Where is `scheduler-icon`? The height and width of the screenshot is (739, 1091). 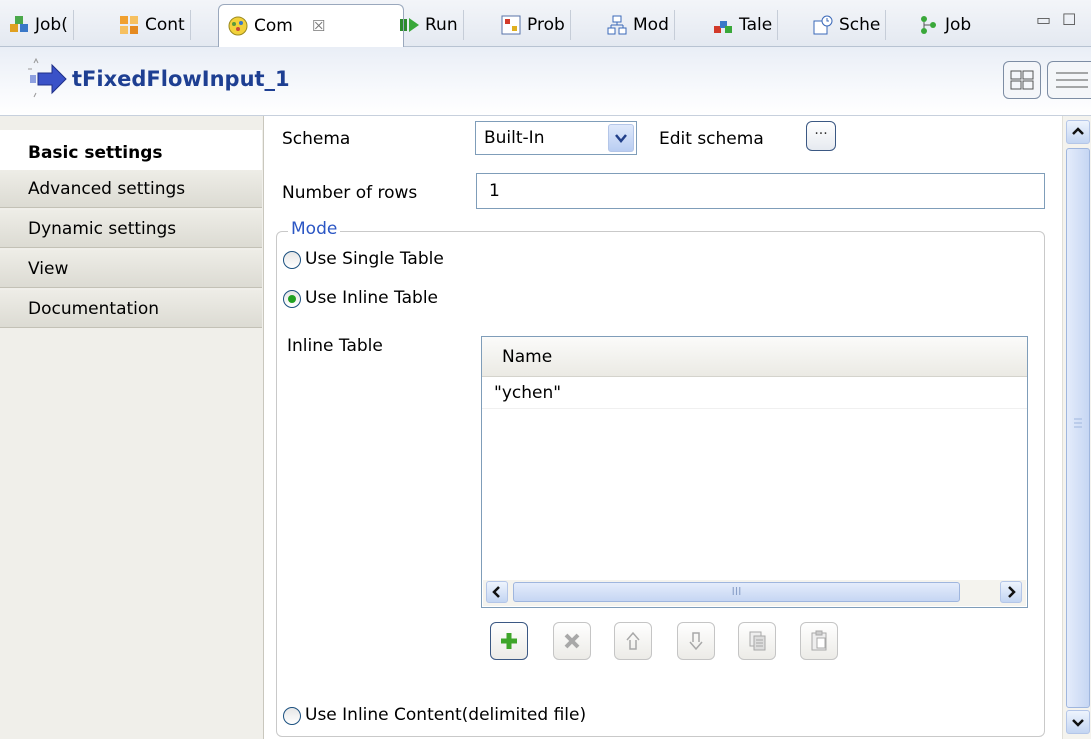 scheduler-icon is located at coordinates (823, 25).